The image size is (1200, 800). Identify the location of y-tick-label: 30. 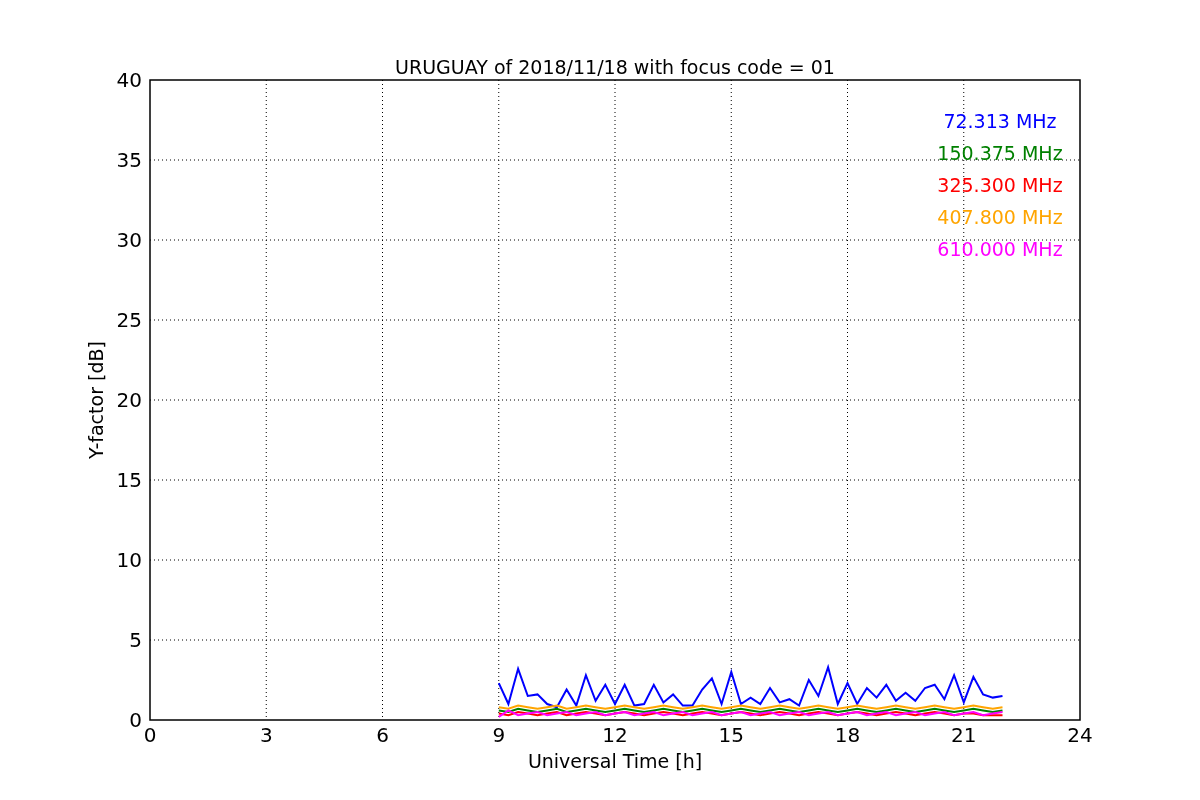
(129, 240).